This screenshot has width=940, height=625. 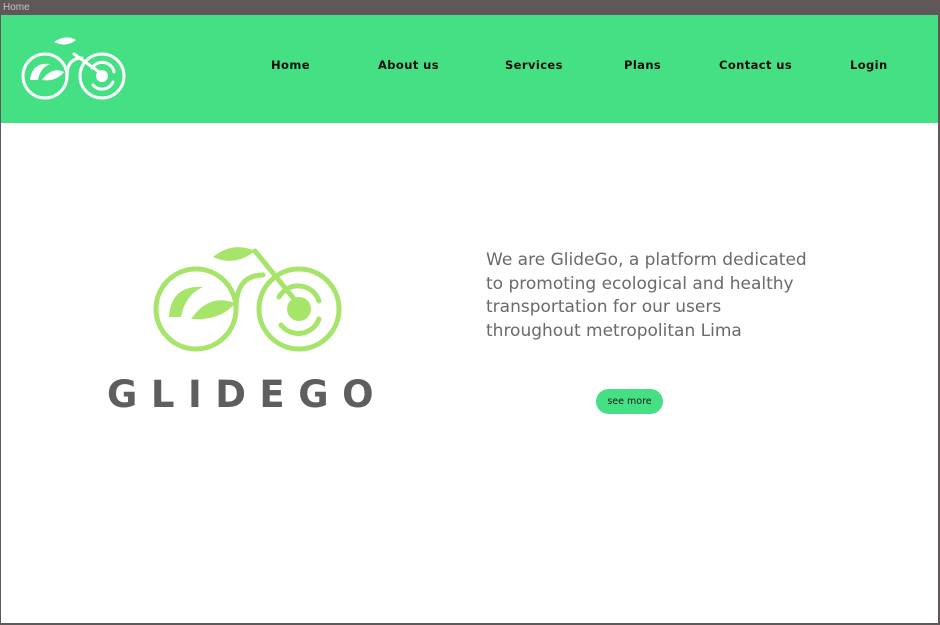 I want to click on nav-home: Home, so click(x=290, y=65).